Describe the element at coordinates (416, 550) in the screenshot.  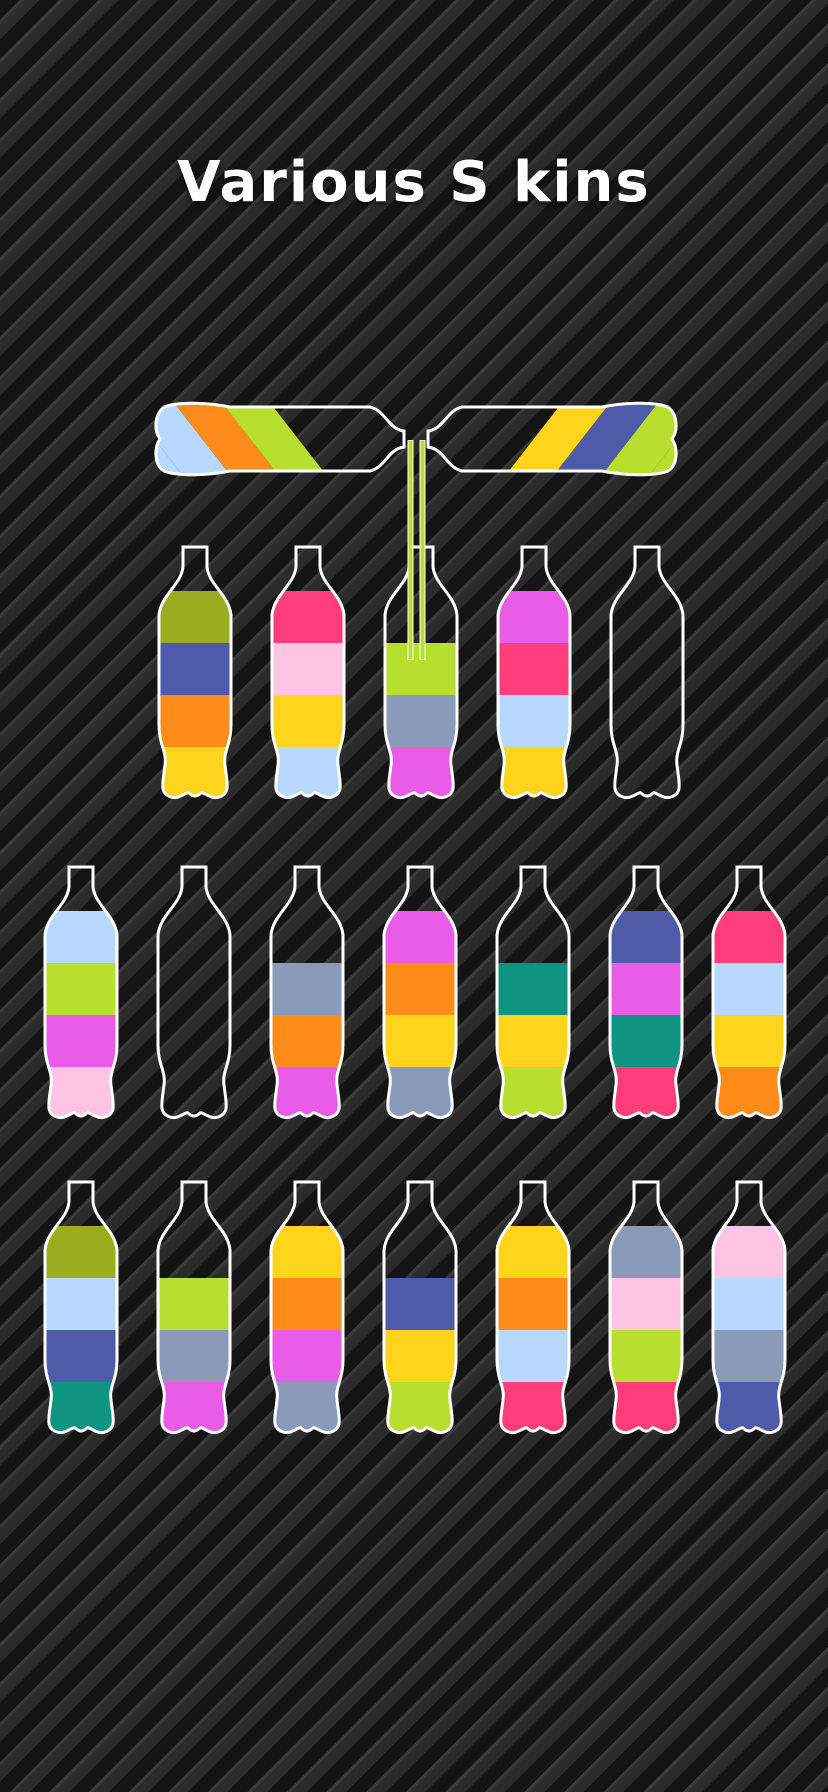
I see `pour-stream` at that location.